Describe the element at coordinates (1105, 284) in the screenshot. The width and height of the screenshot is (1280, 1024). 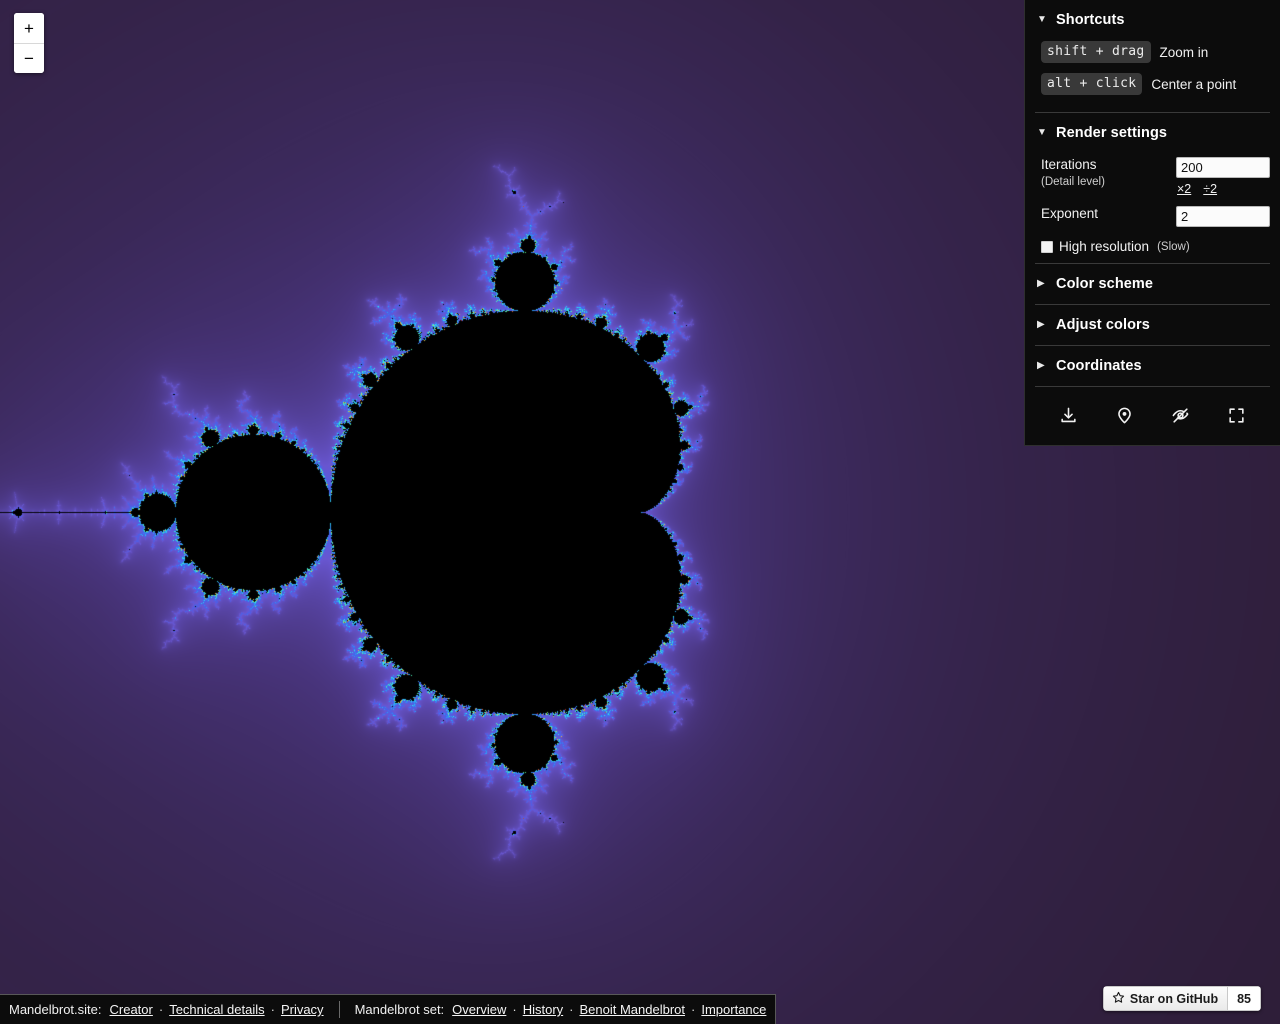
I see `section-title-color-scheme: Color scheme` at that location.